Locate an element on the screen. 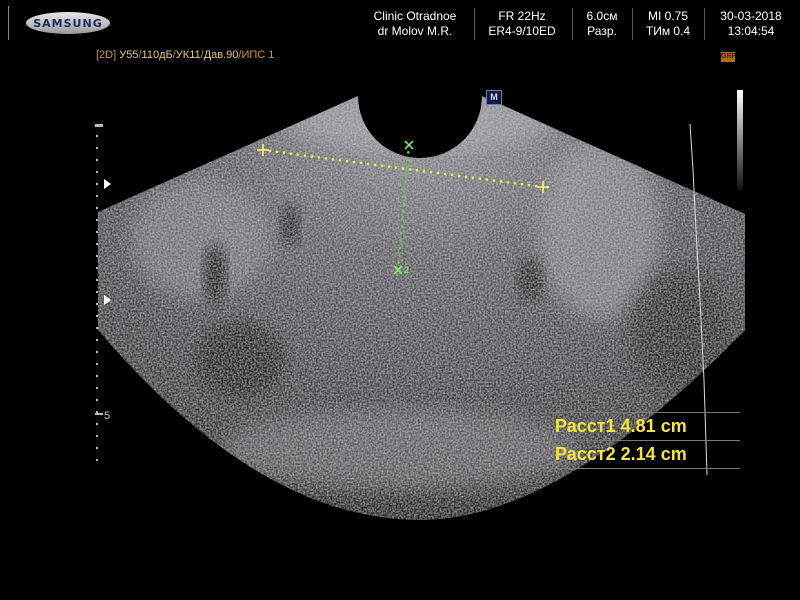 The height and width of the screenshot is (600, 800). grayscale-bar is located at coordinates (740, 140).